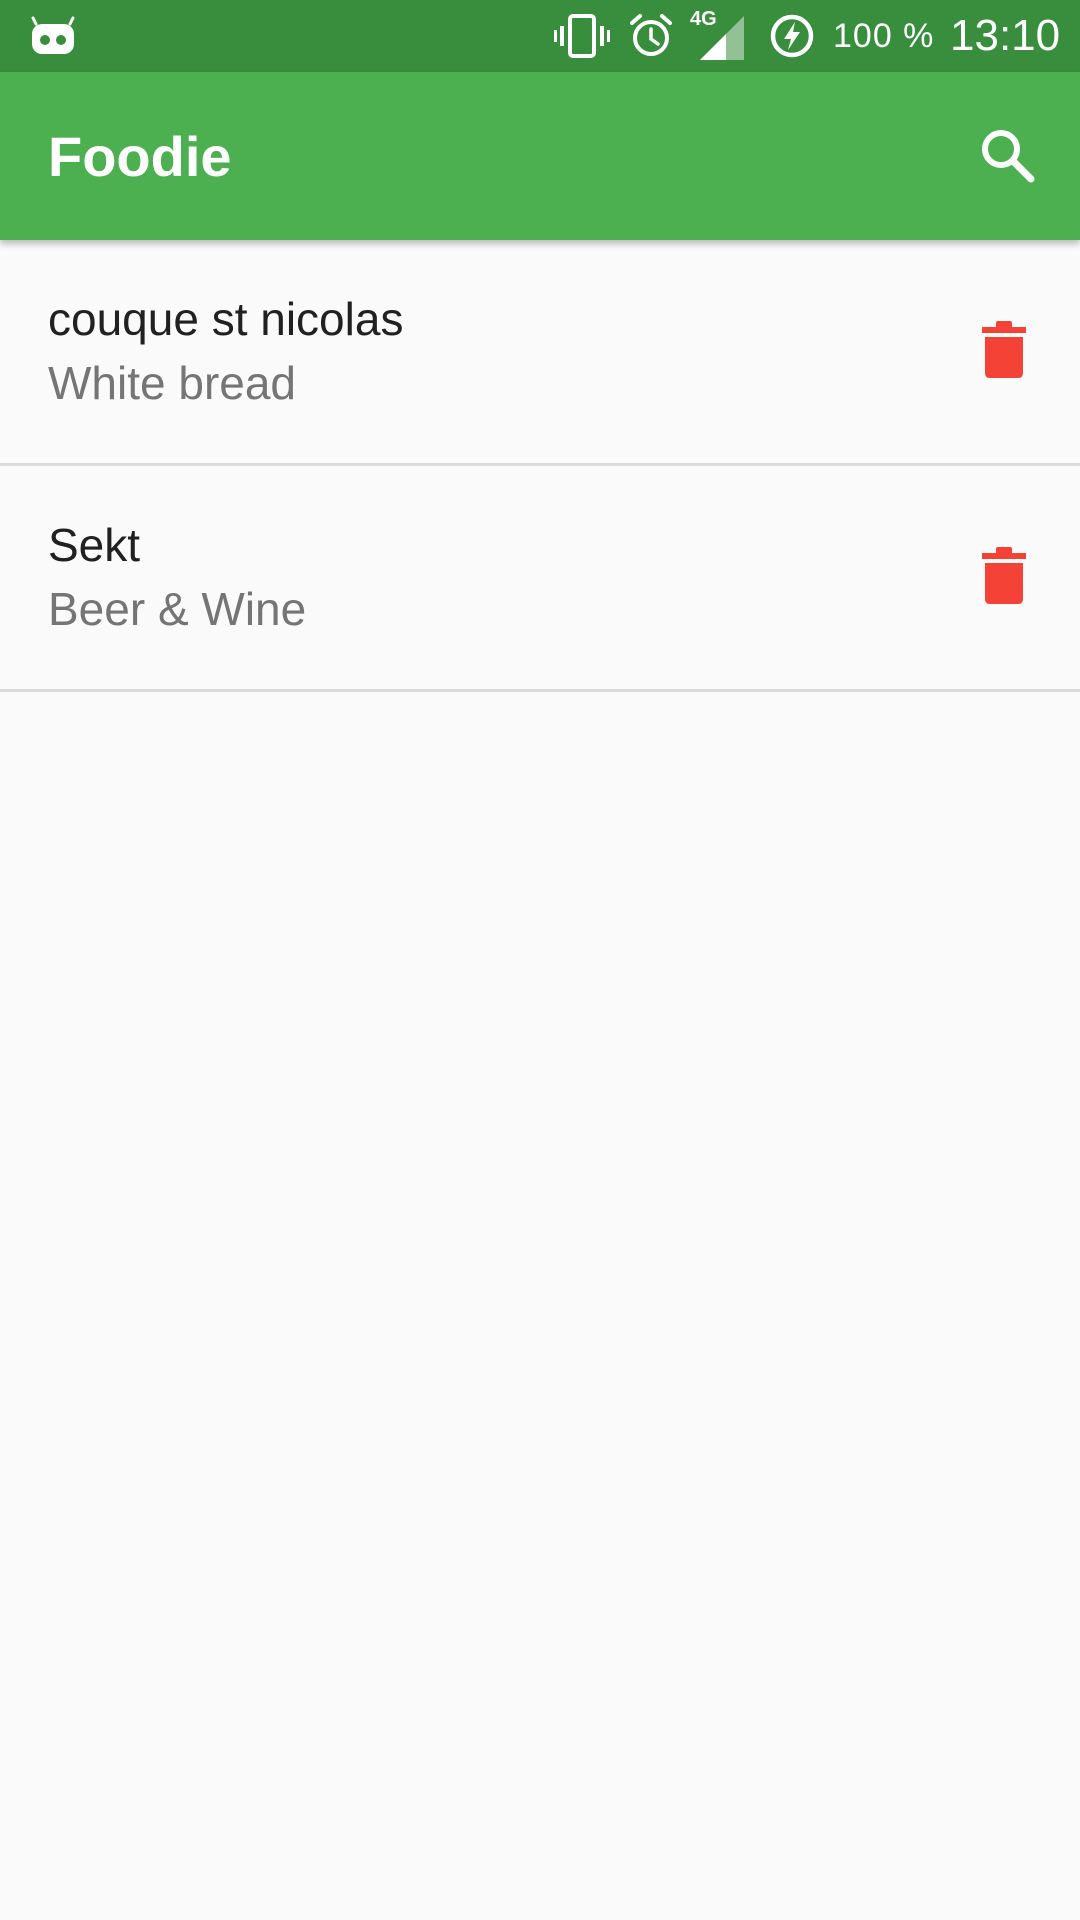 This screenshot has width=1080, height=1920. Describe the element at coordinates (540, 579) in the screenshot. I see `list-item: Sekt Beer & Wine` at that location.